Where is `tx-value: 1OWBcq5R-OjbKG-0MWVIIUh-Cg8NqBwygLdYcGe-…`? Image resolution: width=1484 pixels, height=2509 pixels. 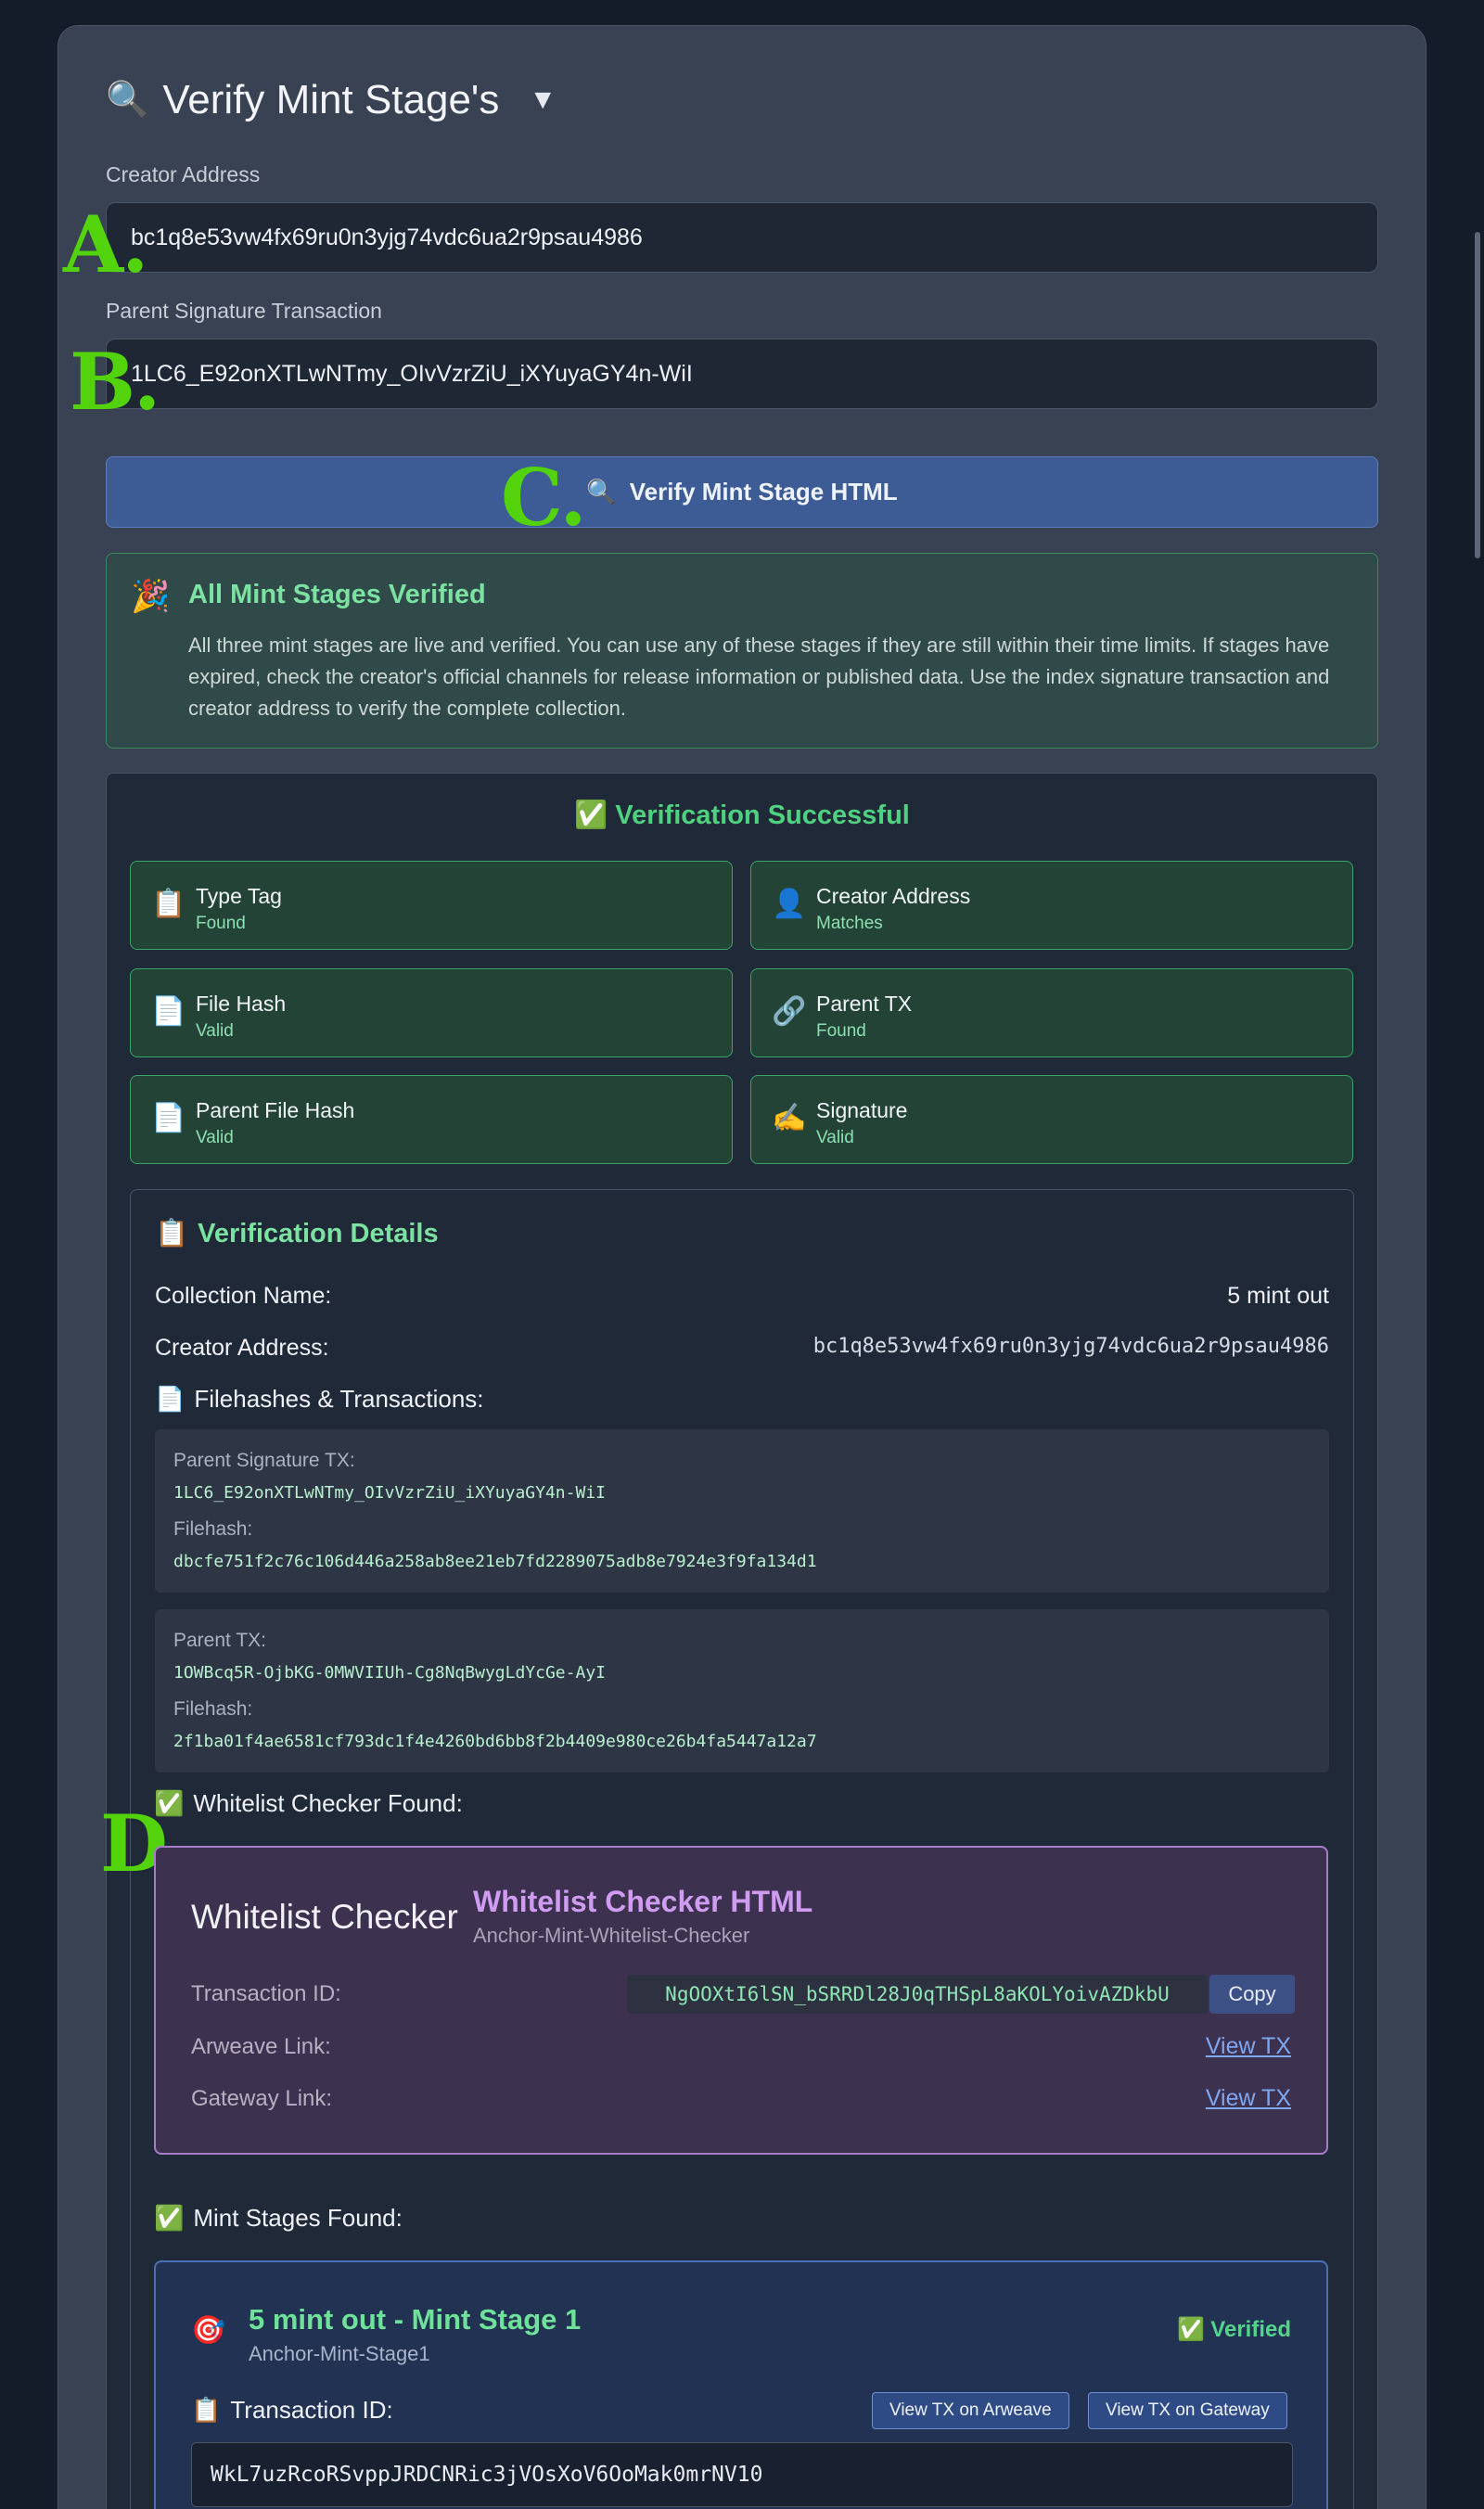 tx-value: 1OWBcq5R-OjbKG-0MWVIIUh-Cg8NqBwygLdYcGe-… is located at coordinates (389, 1673).